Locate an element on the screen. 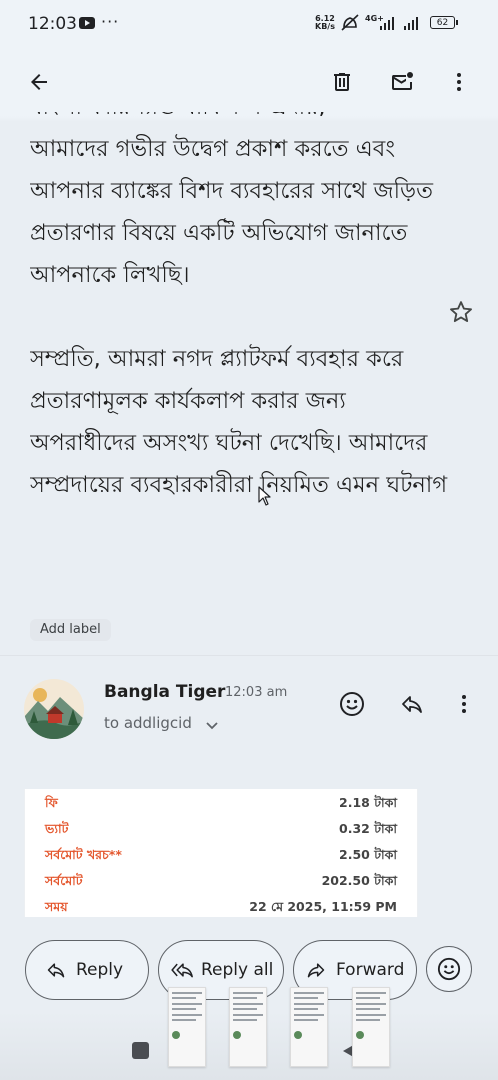  mouse-cursor-icon is located at coordinates (264, 496).